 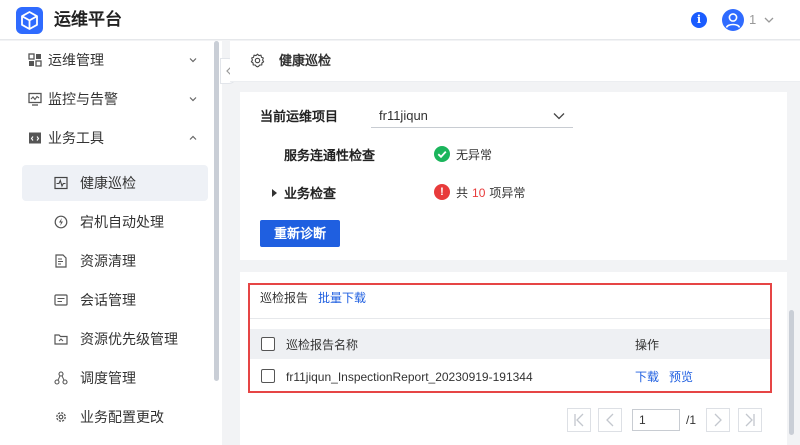 I want to click on user-count: 1, so click(x=753, y=19).